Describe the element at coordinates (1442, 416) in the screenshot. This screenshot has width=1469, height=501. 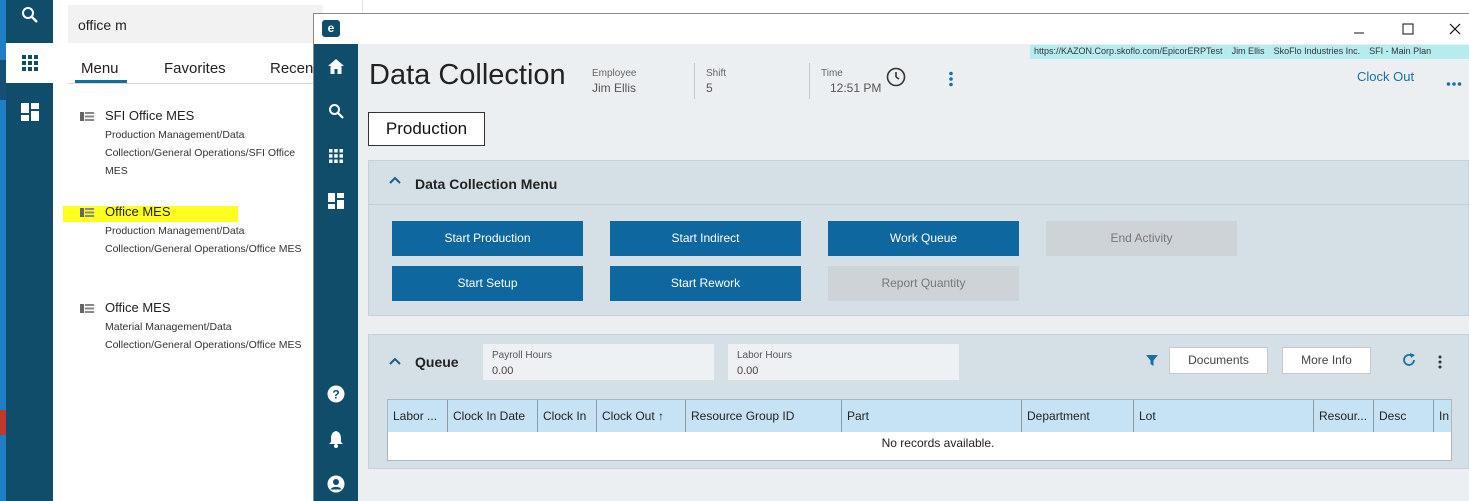
I see `column-header: In` at that location.